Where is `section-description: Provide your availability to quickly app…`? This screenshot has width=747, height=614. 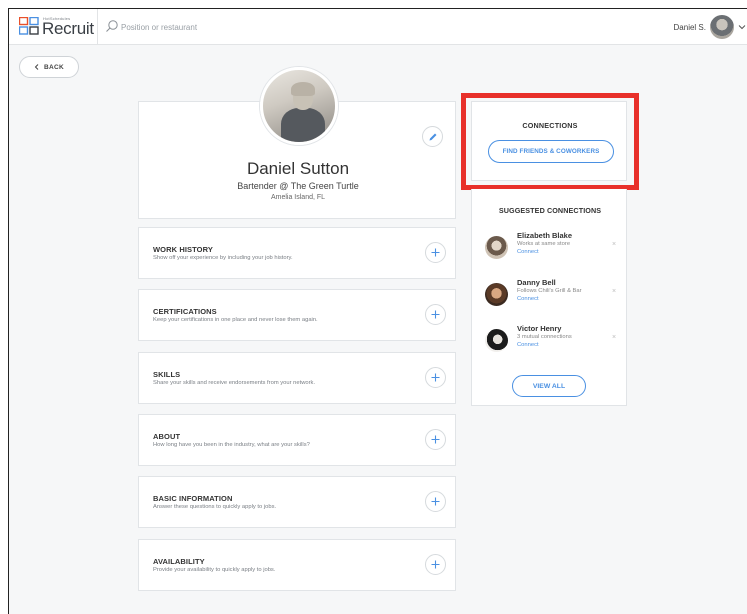
section-description: Provide your availability to quickly app… is located at coordinates (214, 570).